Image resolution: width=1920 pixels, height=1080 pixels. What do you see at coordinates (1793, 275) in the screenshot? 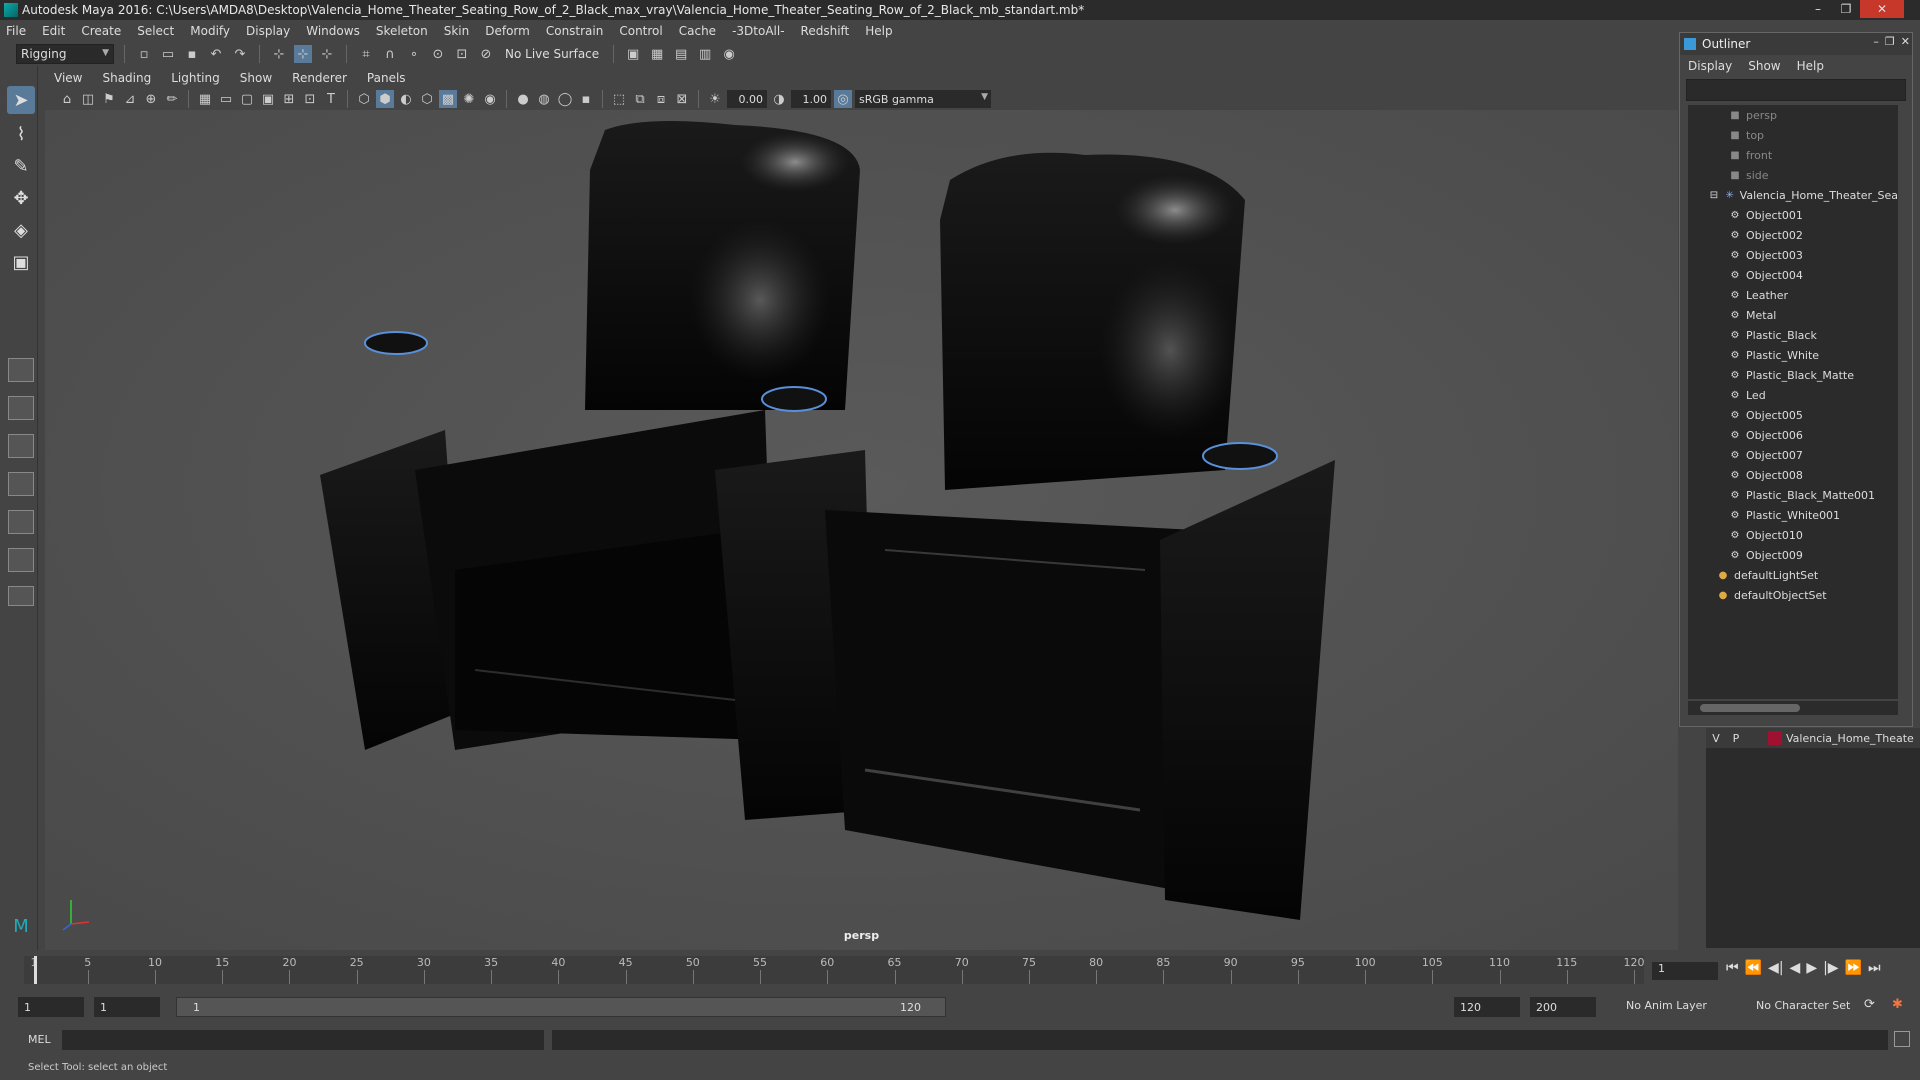
I see `outliner-item-object004: ⚙ Object004` at bounding box center [1793, 275].